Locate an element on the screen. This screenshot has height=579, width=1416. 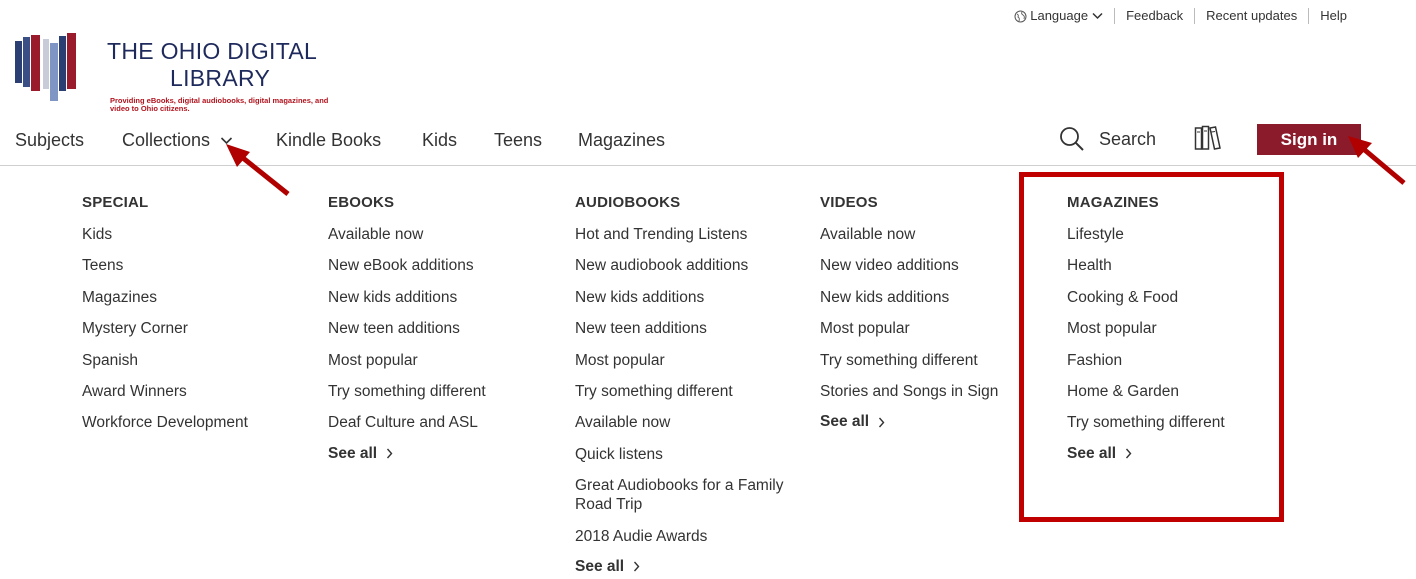
menu-link: Great Audiobooks for a Family Road Trip is located at coordinates (695, 495).